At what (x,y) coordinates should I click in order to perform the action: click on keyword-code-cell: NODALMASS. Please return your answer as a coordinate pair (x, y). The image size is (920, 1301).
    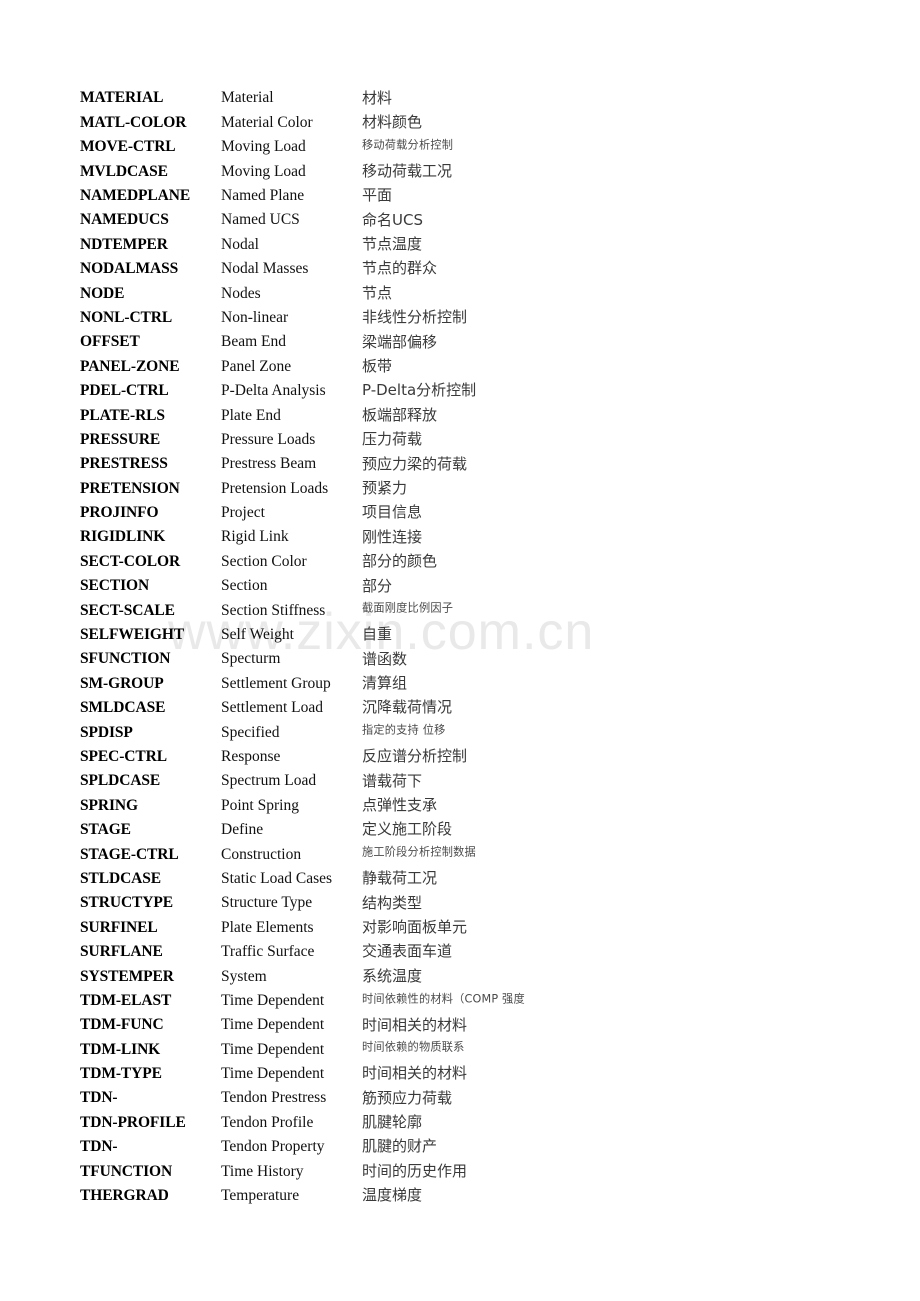
    Looking at the image, I should click on (129, 269).